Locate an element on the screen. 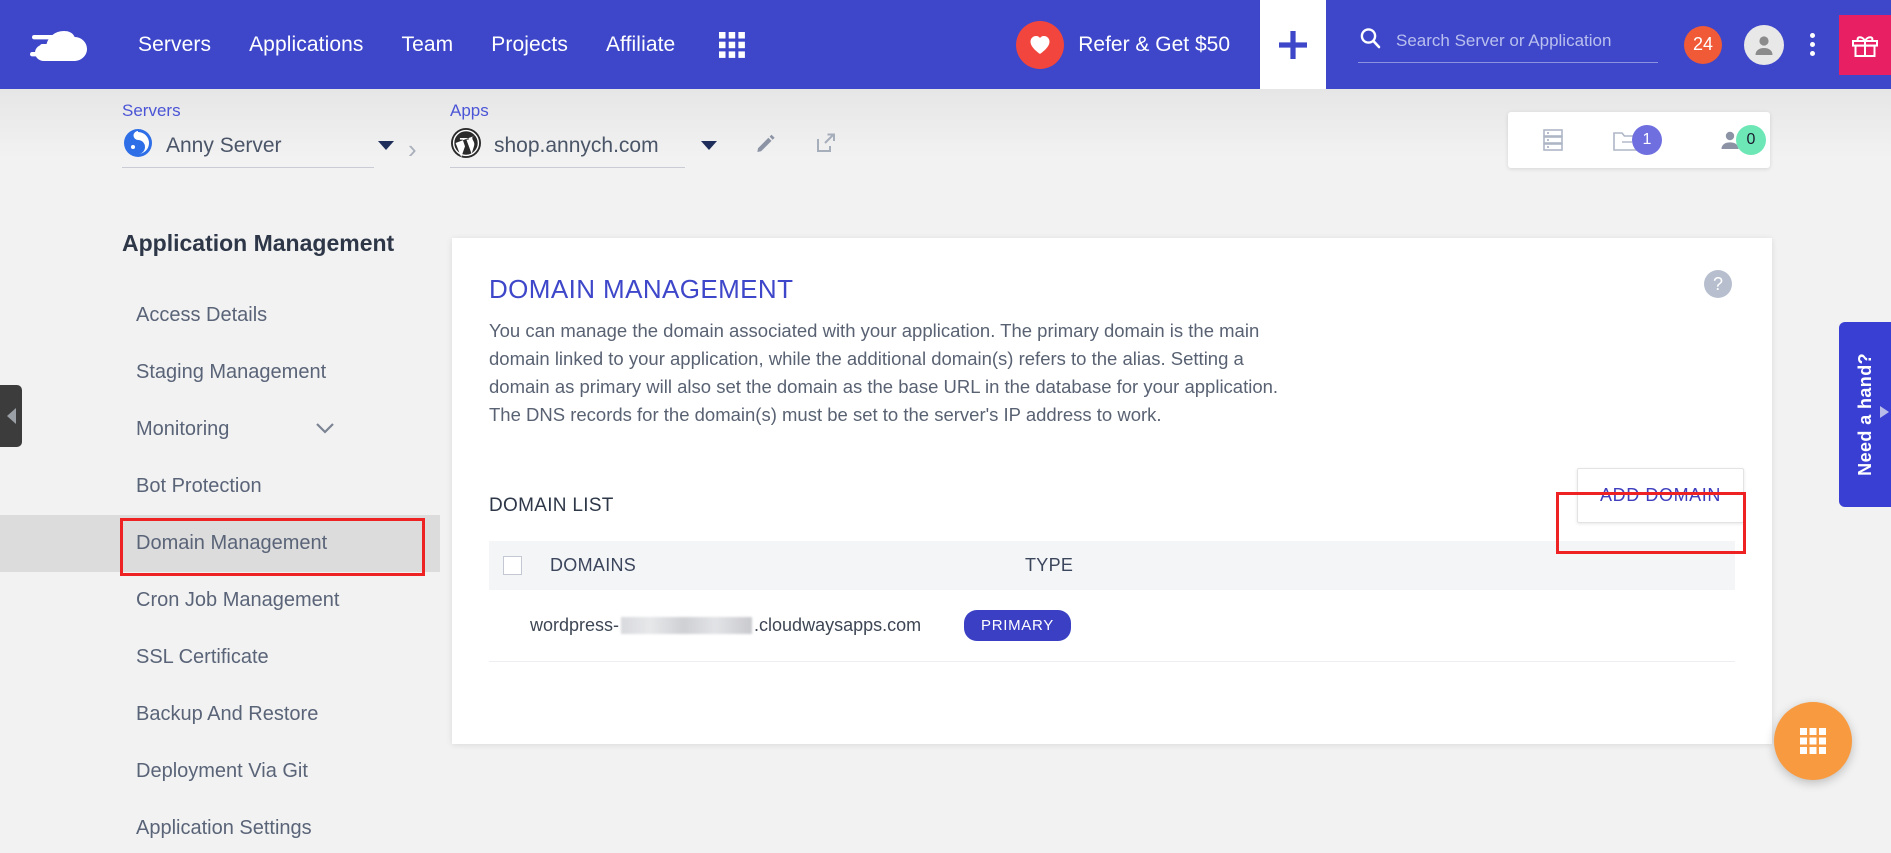 This screenshot has height=853, width=1891. add-domain-button: ADD DOMAIN is located at coordinates (1660, 495).